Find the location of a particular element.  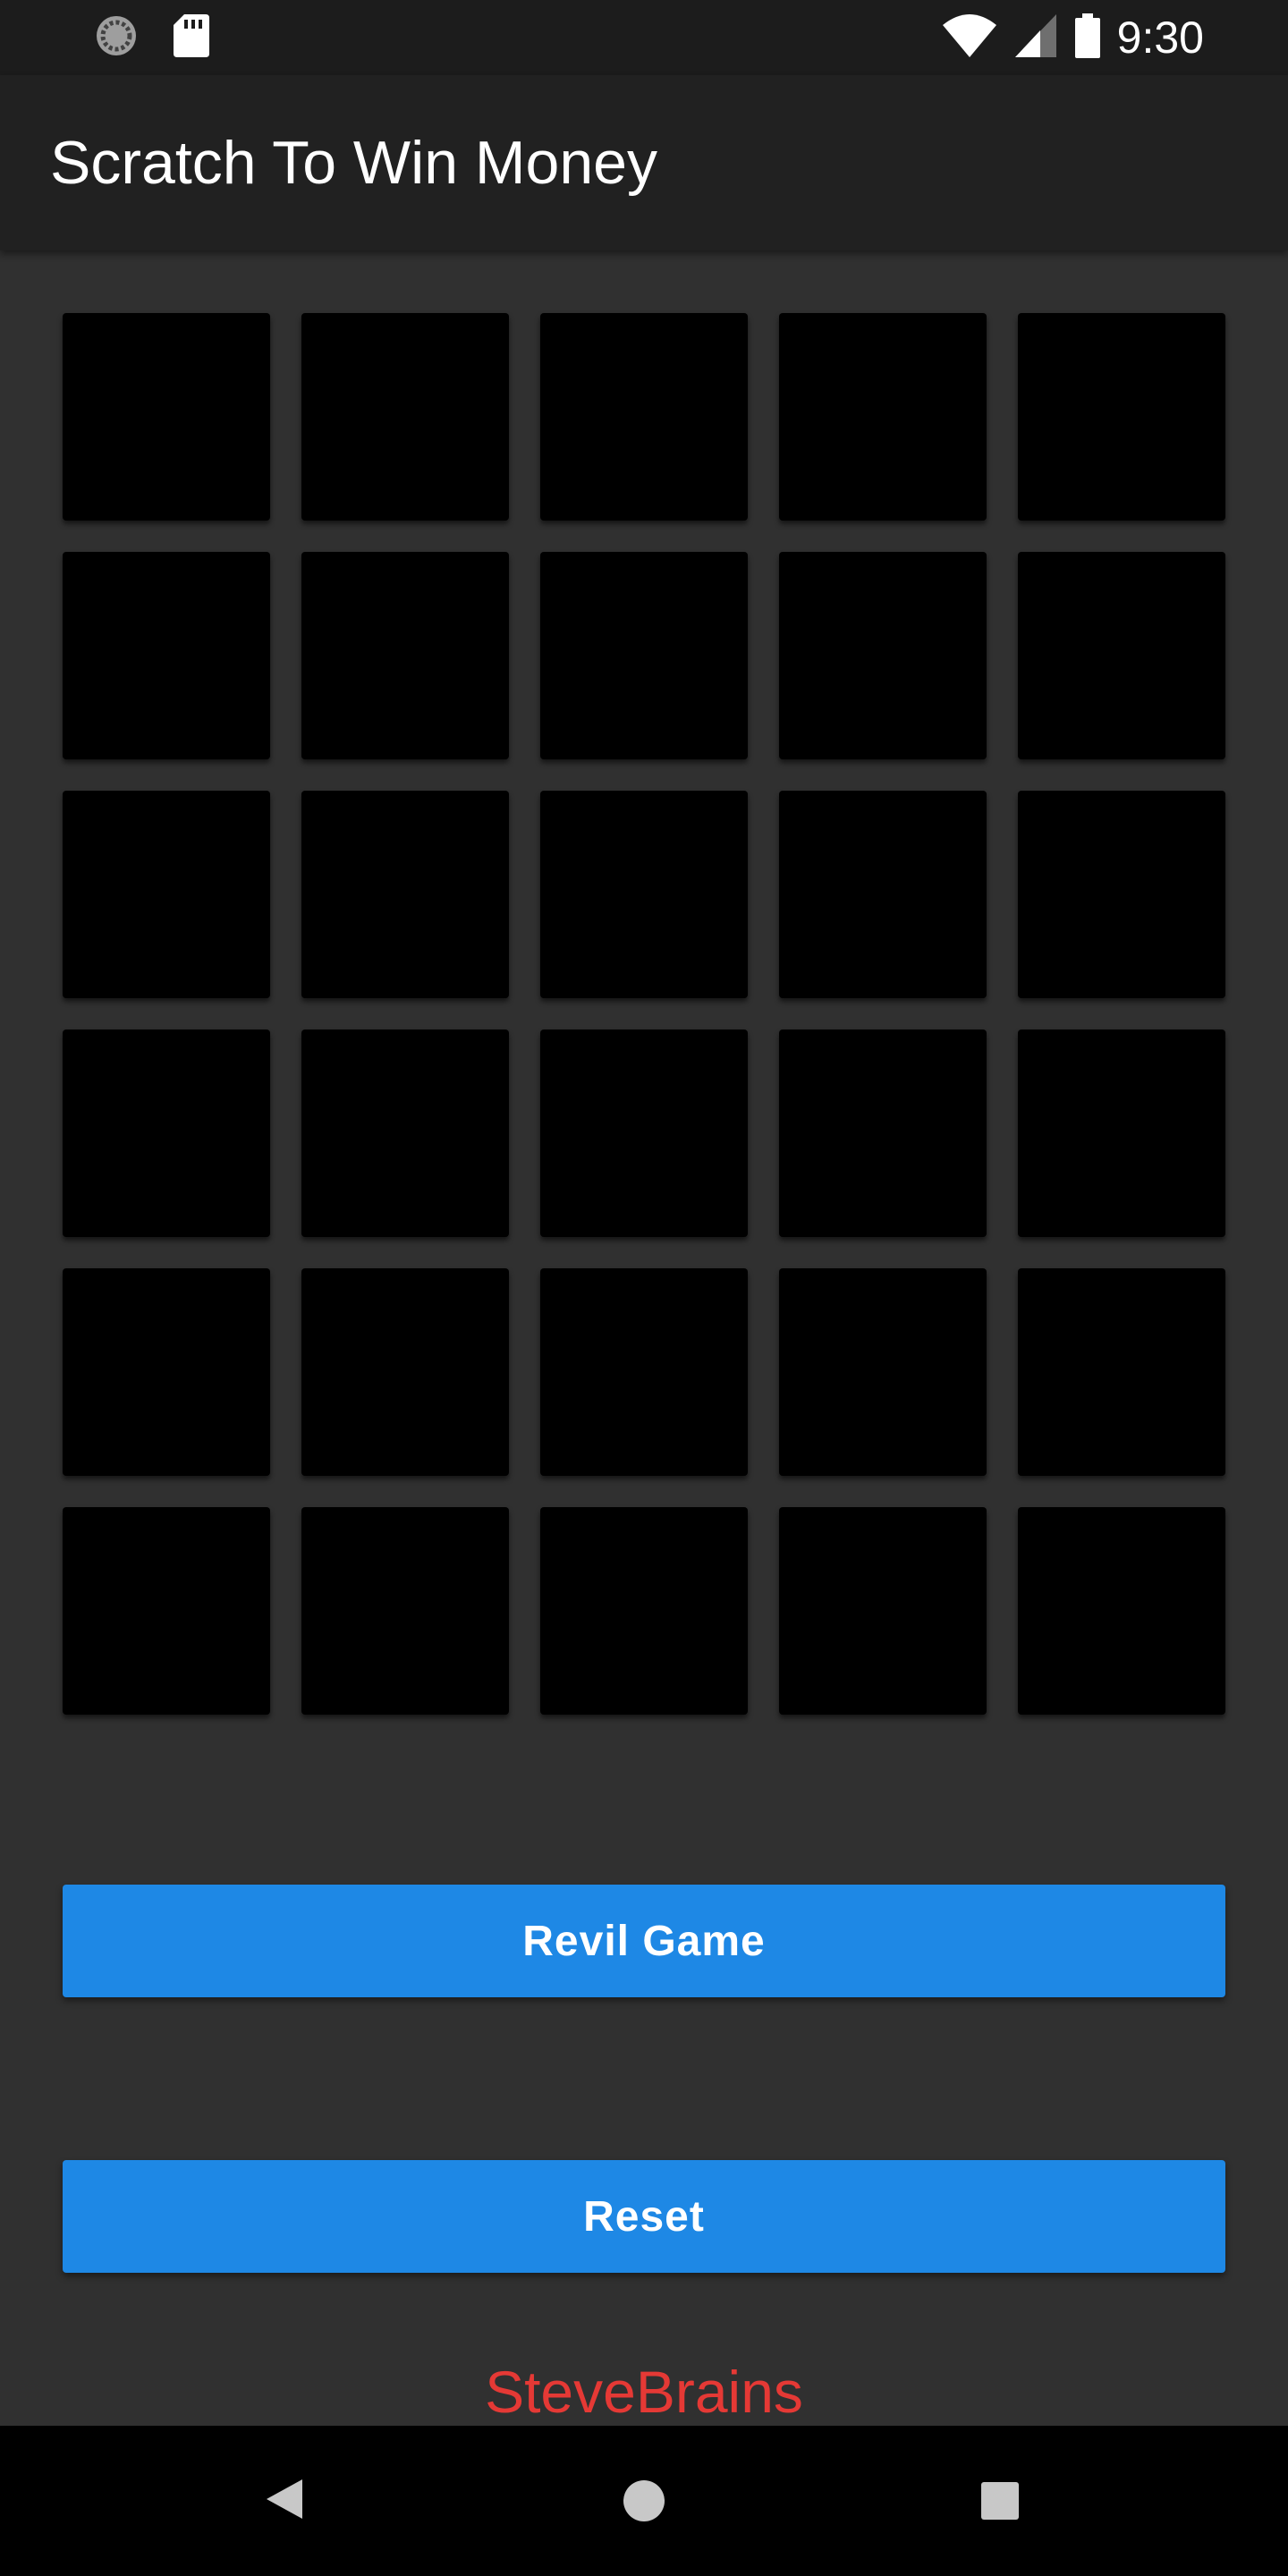

reveal-game-button: Revil Game is located at coordinates (644, 1941).